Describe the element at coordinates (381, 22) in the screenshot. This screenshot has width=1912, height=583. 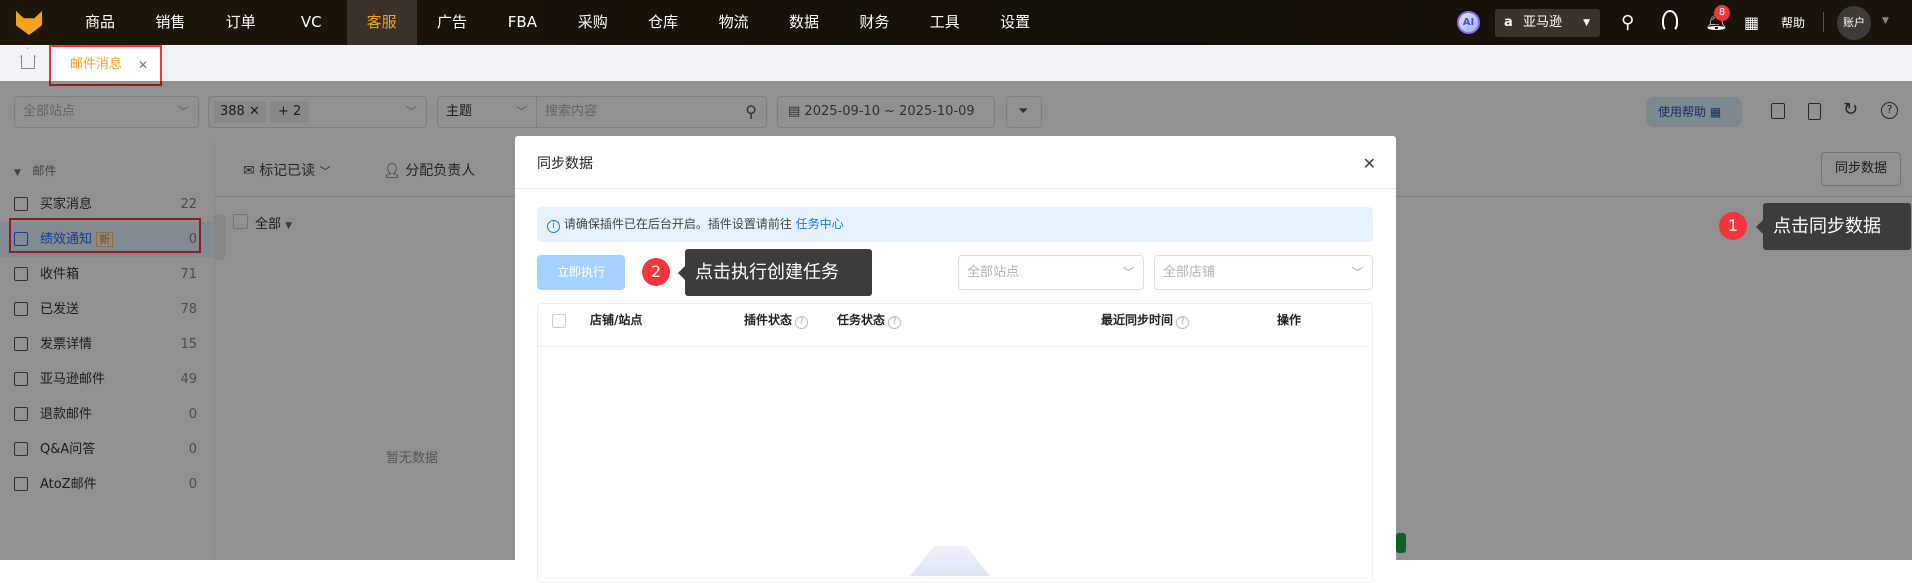
I see `nav-item: 客服` at that location.